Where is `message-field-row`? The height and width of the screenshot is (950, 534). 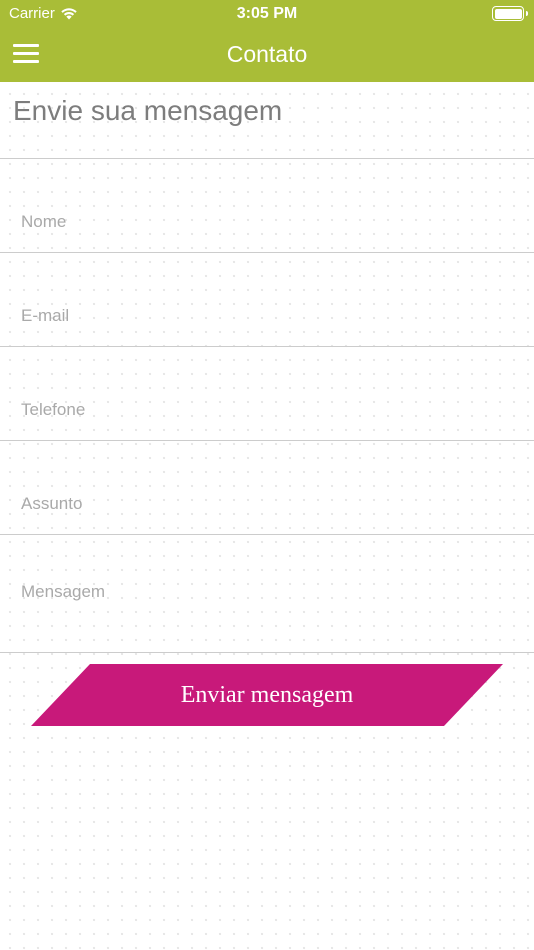
message-field-row is located at coordinates (267, 593).